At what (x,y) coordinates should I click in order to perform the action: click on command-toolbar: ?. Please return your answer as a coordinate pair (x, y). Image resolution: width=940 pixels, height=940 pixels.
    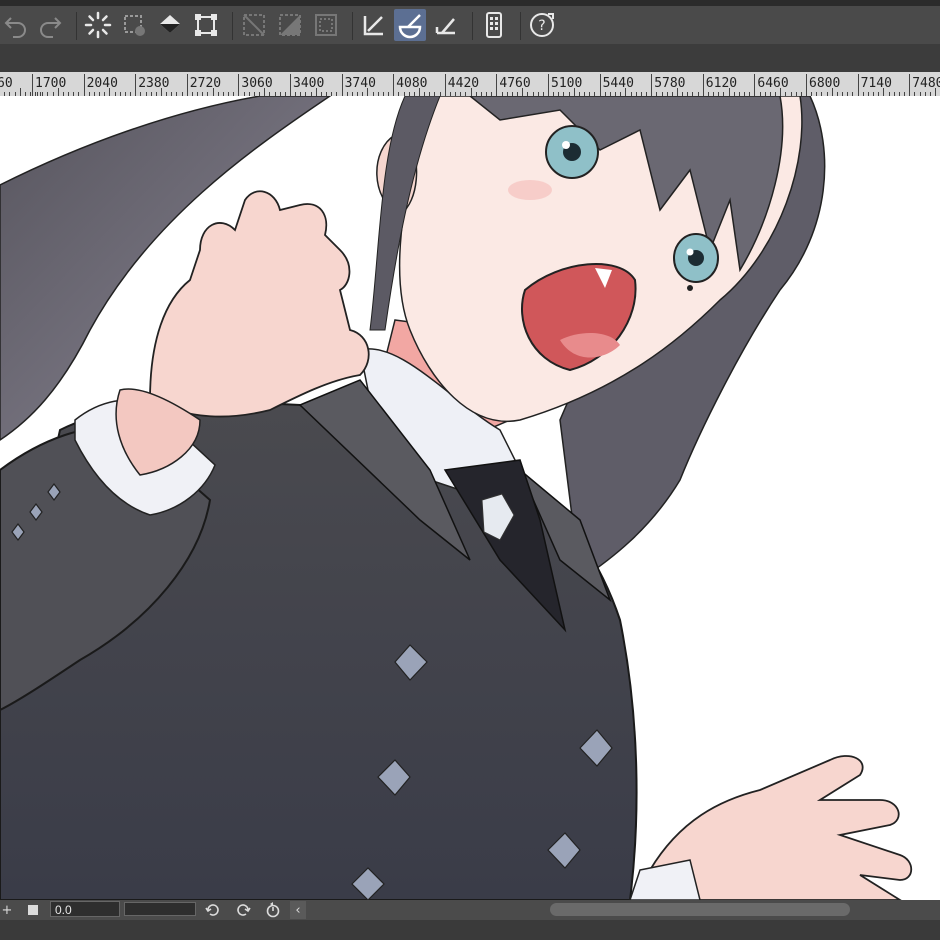
    Looking at the image, I should click on (470, 25).